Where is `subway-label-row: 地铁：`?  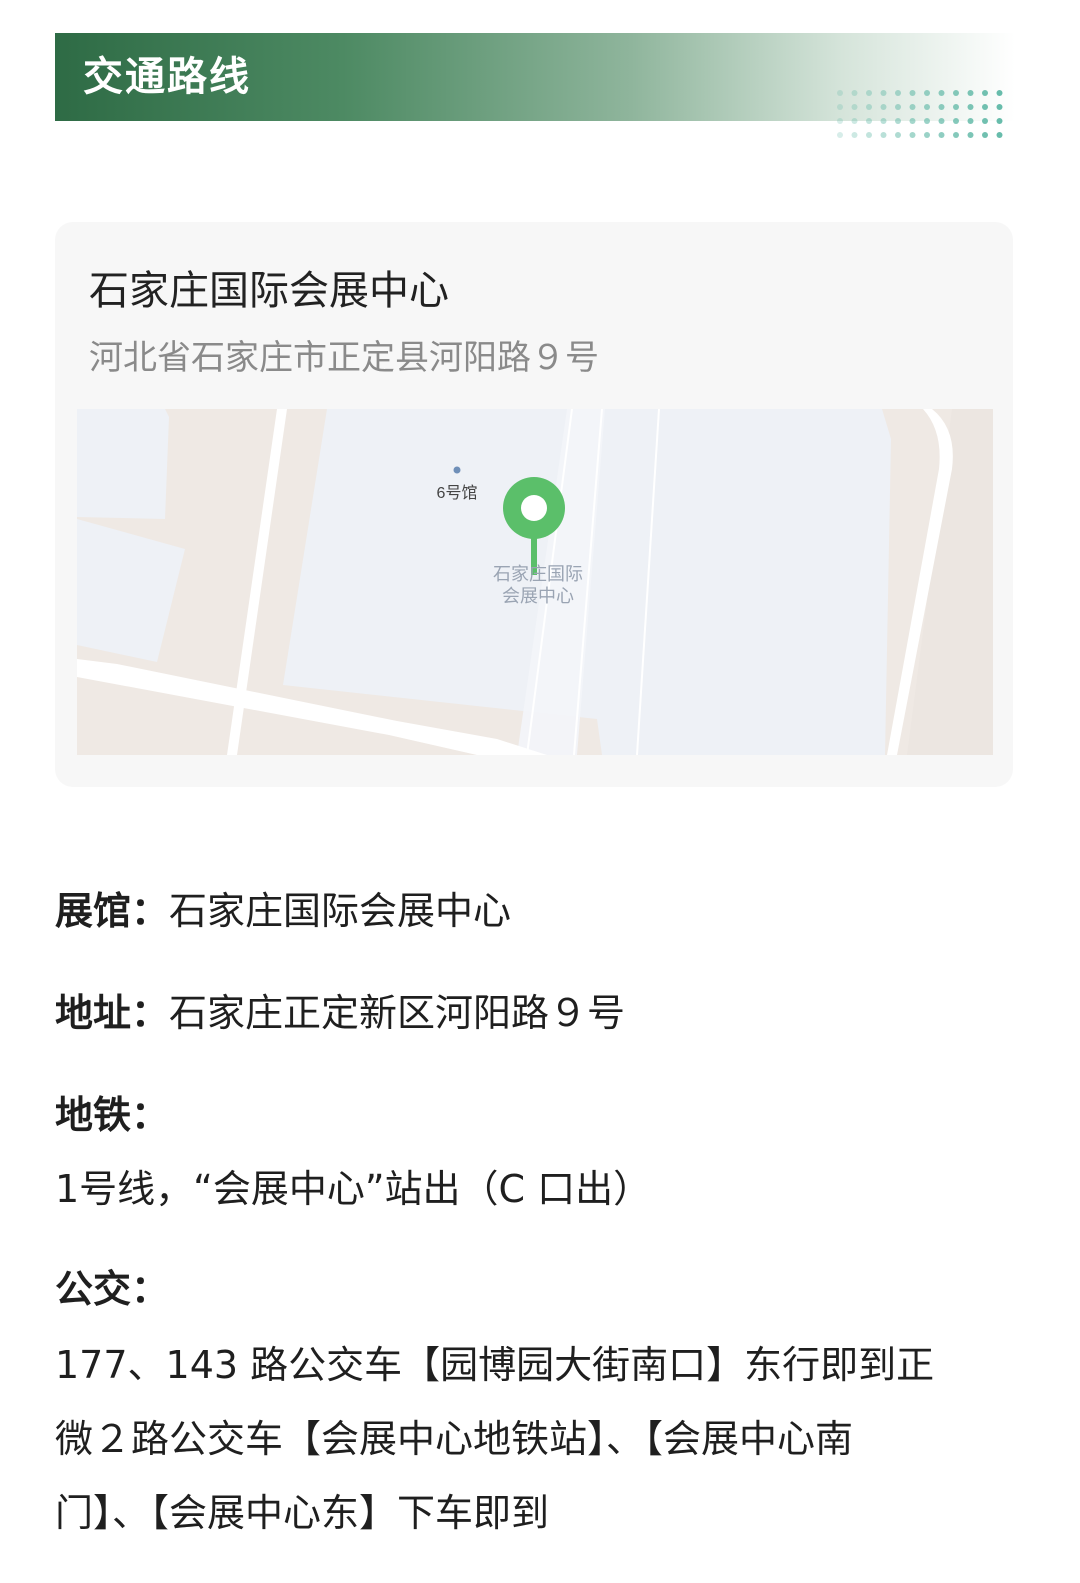
subway-label-row: 地铁： is located at coordinates (112, 1111).